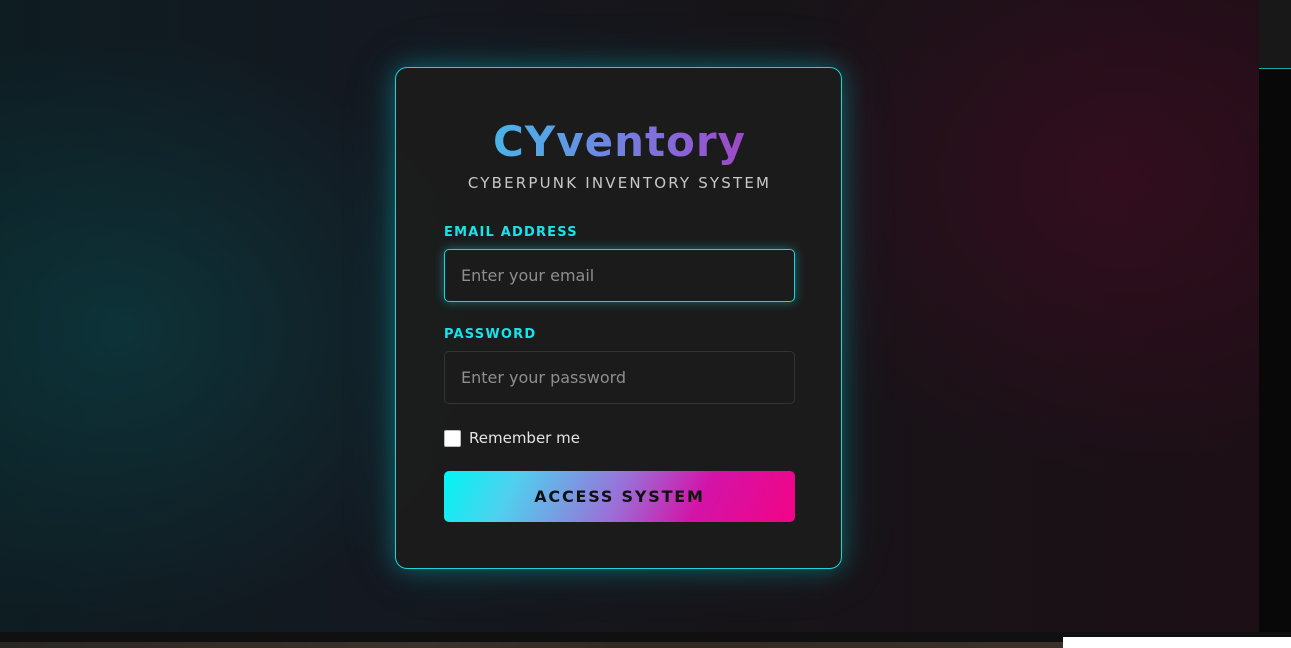  What do you see at coordinates (619, 183) in the screenshot?
I see `app-subtitle: CYBERPUNK INVENTORY SYSTEM` at bounding box center [619, 183].